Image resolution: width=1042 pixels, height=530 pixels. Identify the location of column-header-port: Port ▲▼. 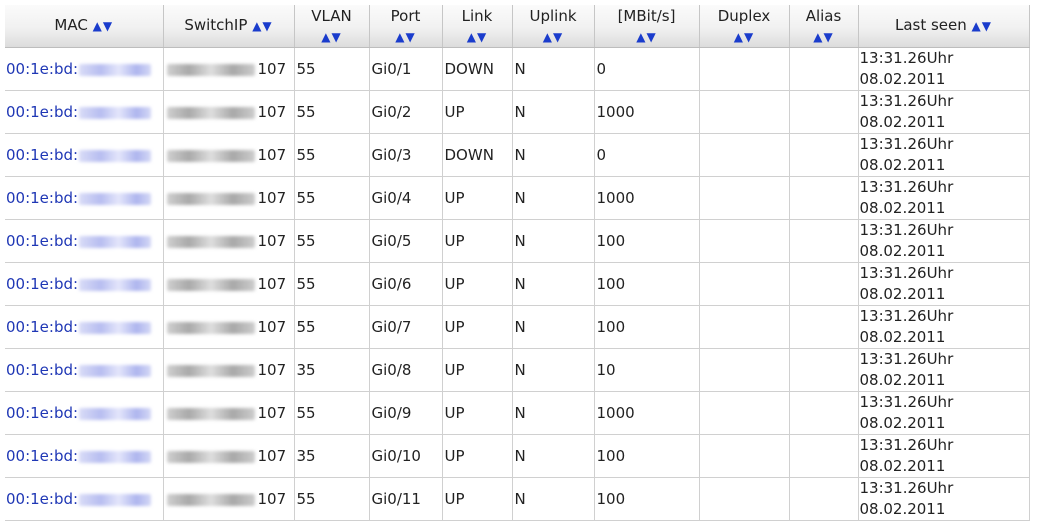
(406, 26).